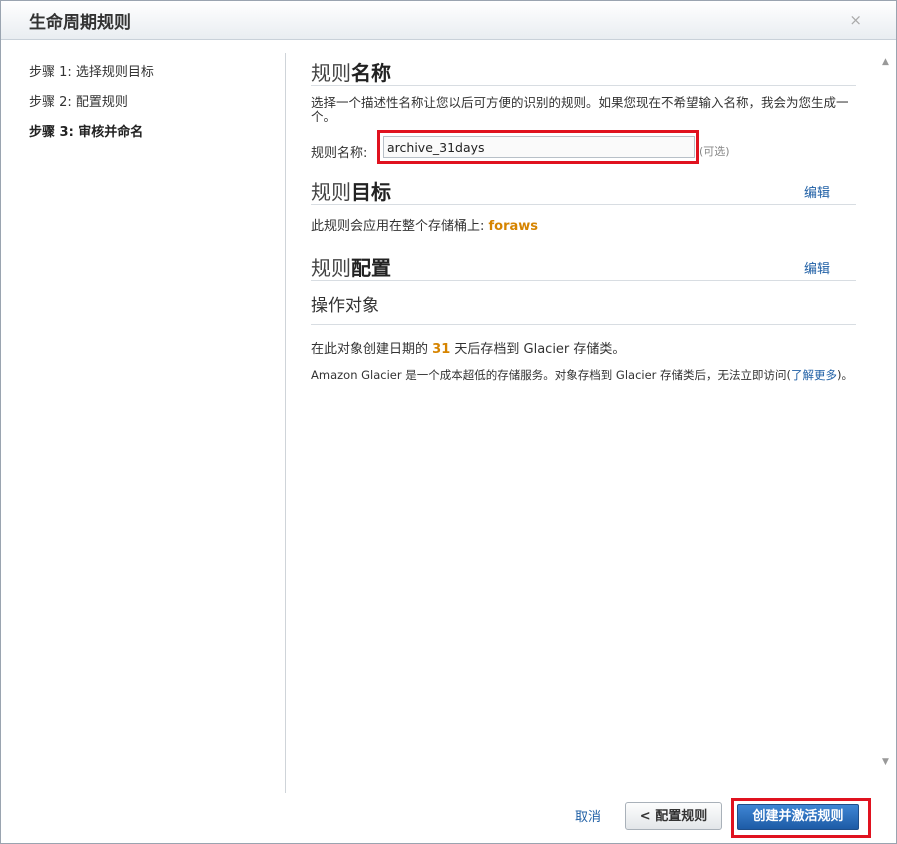 The height and width of the screenshot is (844, 897). What do you see at coordinates (149, 108) in the screenshot?
I see `wizard-steps: 步骤 1: 选择规则目标 步骤 2: 配置规则 步骤 3: 审核并命名` at bounding box center [149, 108].